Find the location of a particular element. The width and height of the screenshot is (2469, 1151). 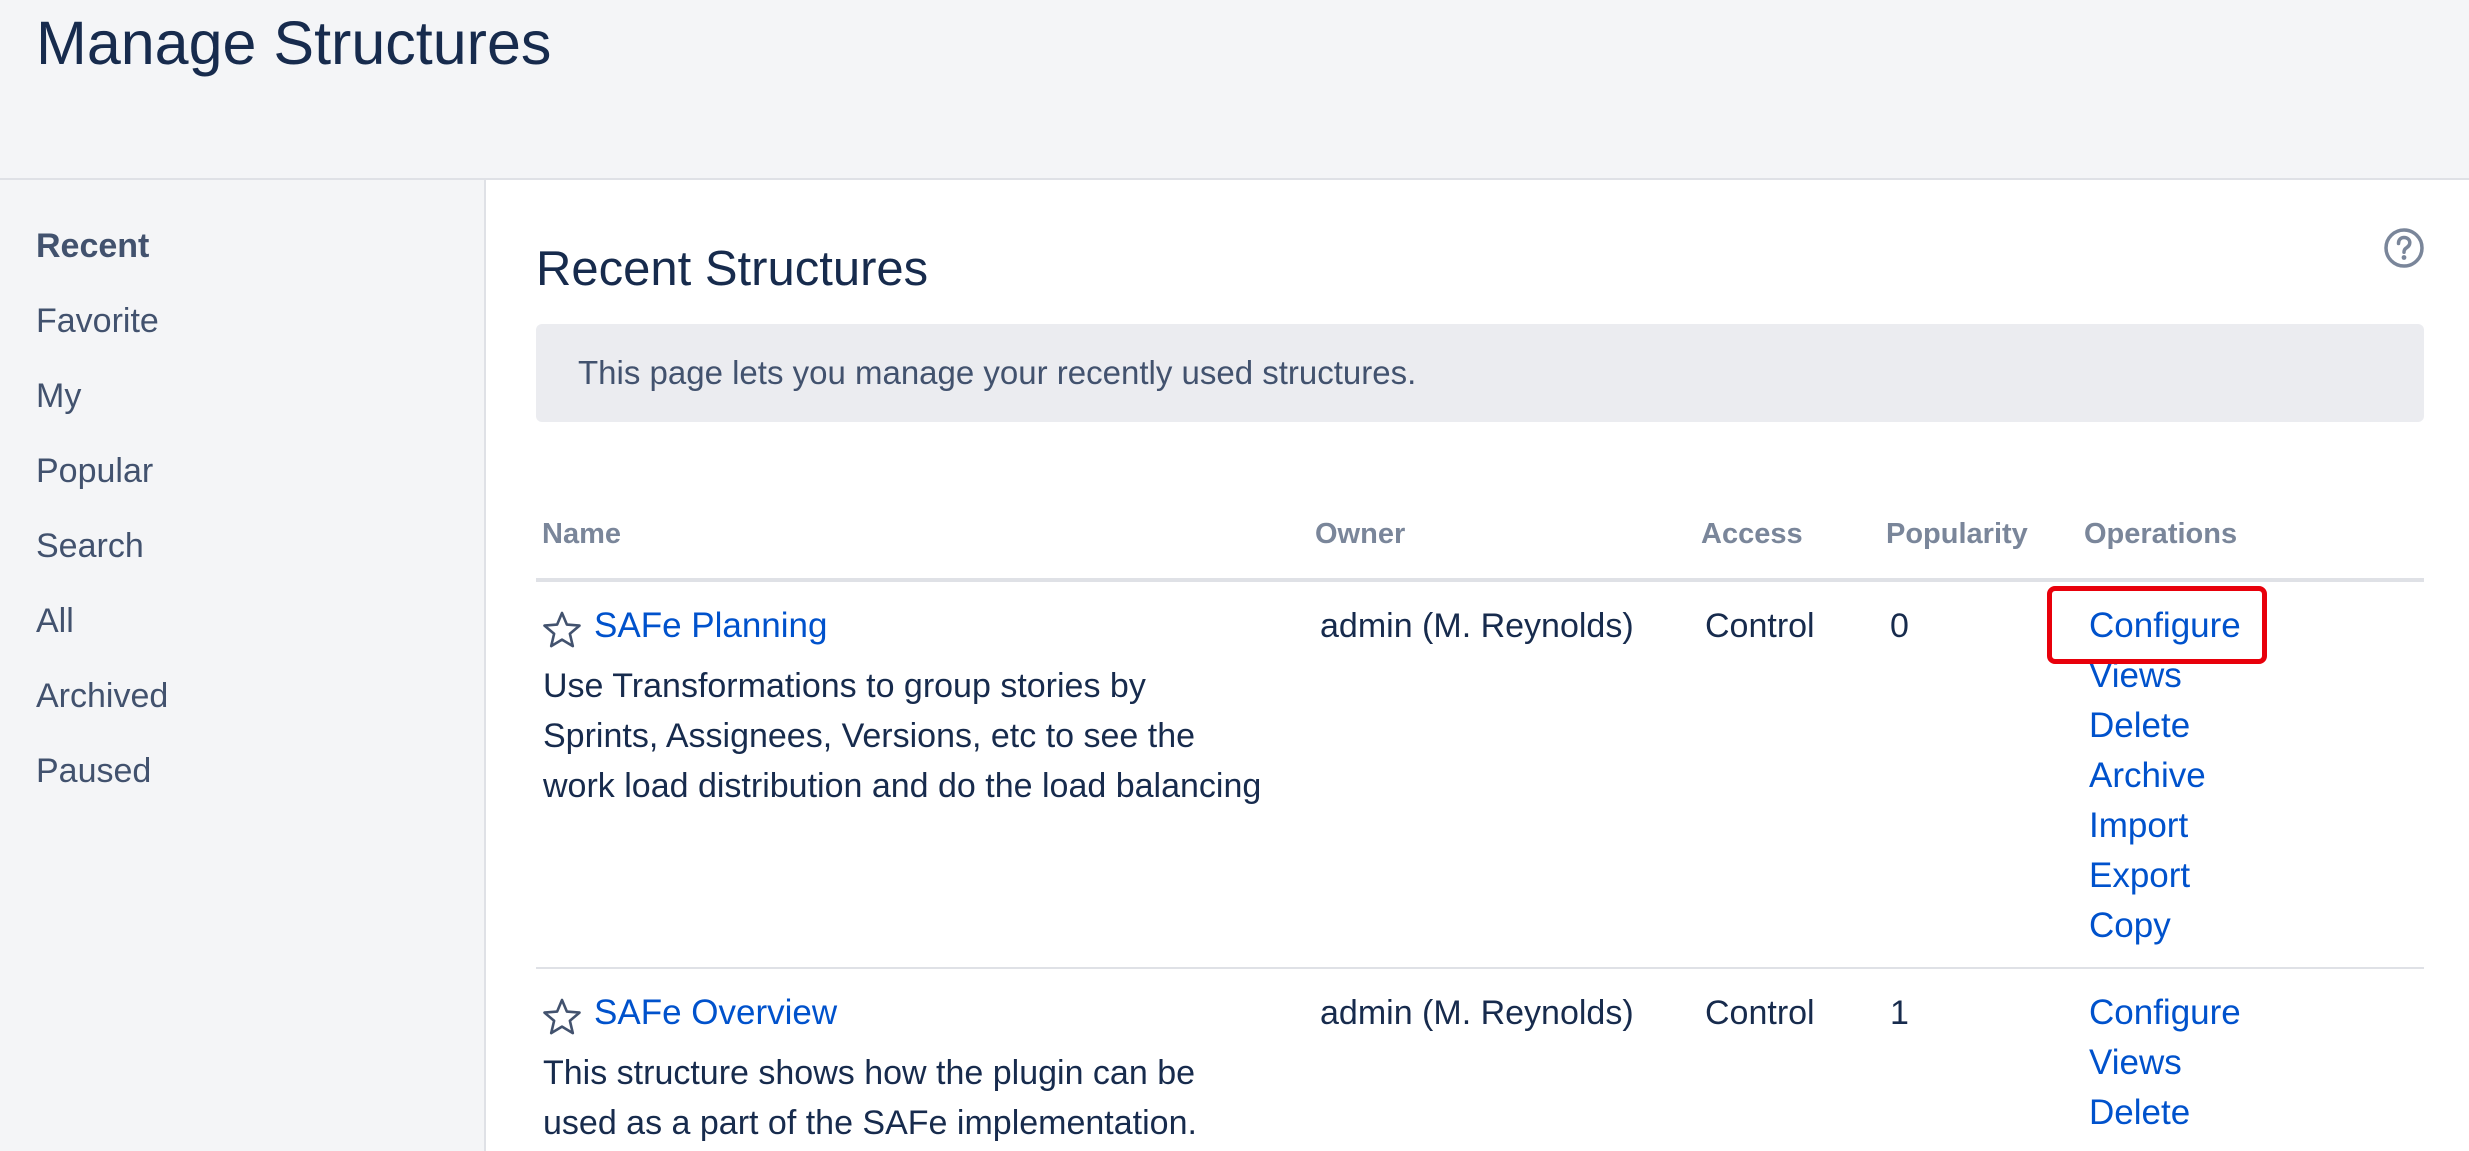

operations-list: Configure Views Delete is located at coordinates (2214, 1063).